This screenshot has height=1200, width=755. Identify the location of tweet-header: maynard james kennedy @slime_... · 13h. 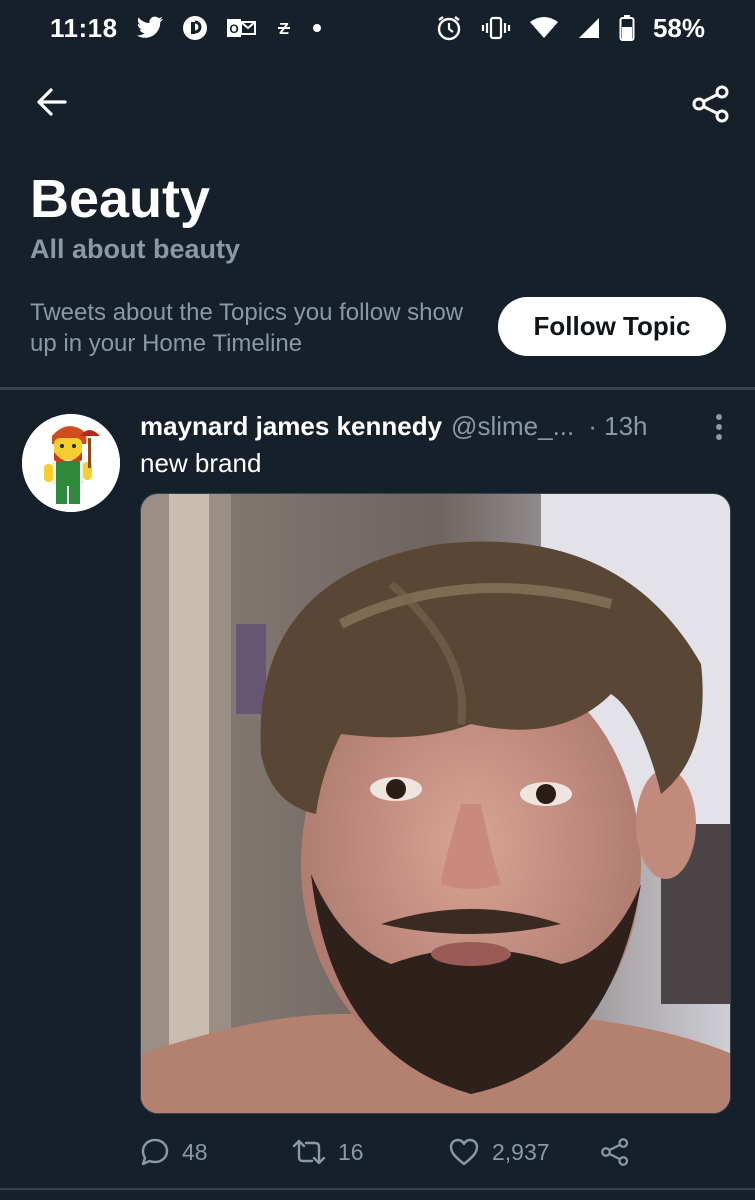
(425, 426).